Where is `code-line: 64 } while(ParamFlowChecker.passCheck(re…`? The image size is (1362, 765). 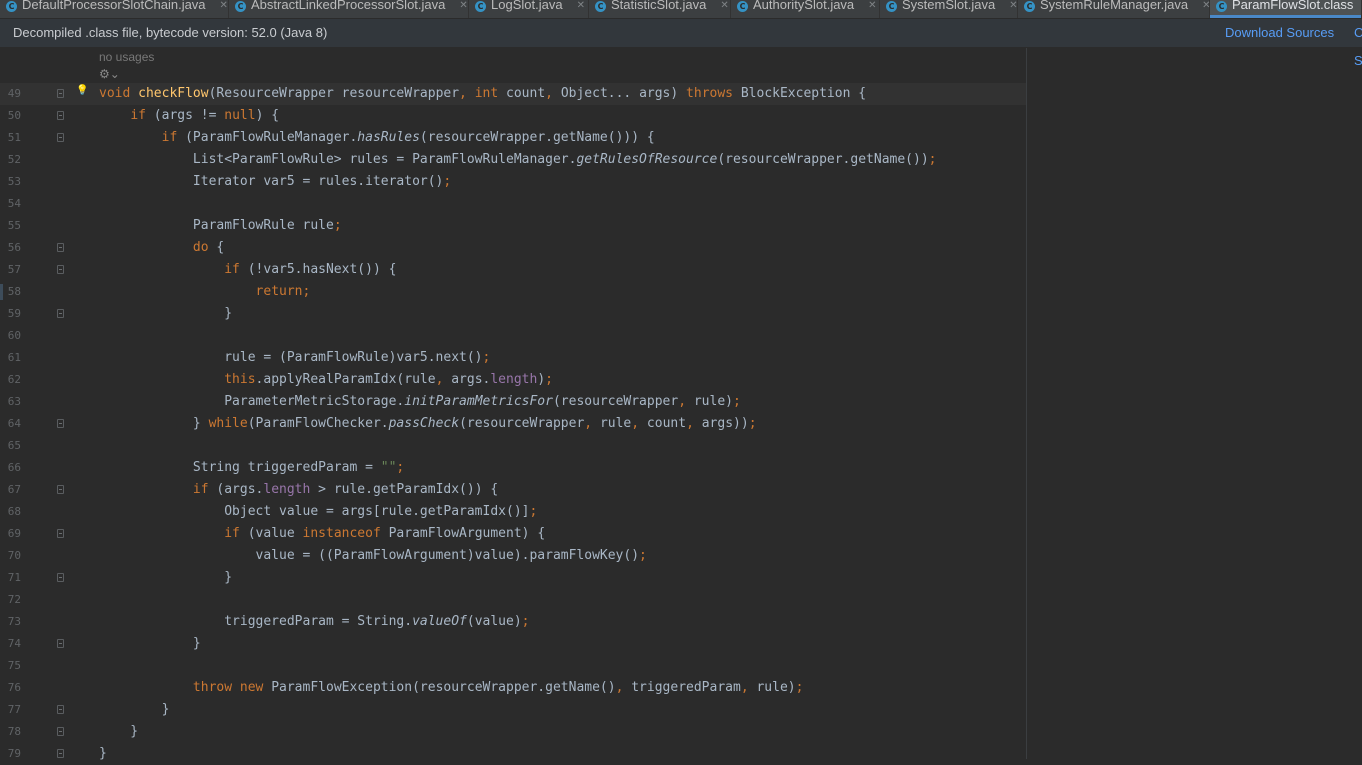 code-line: 64 } while(ParamFlowChecker.passCheck(re… is located at coordinates (513, 424).